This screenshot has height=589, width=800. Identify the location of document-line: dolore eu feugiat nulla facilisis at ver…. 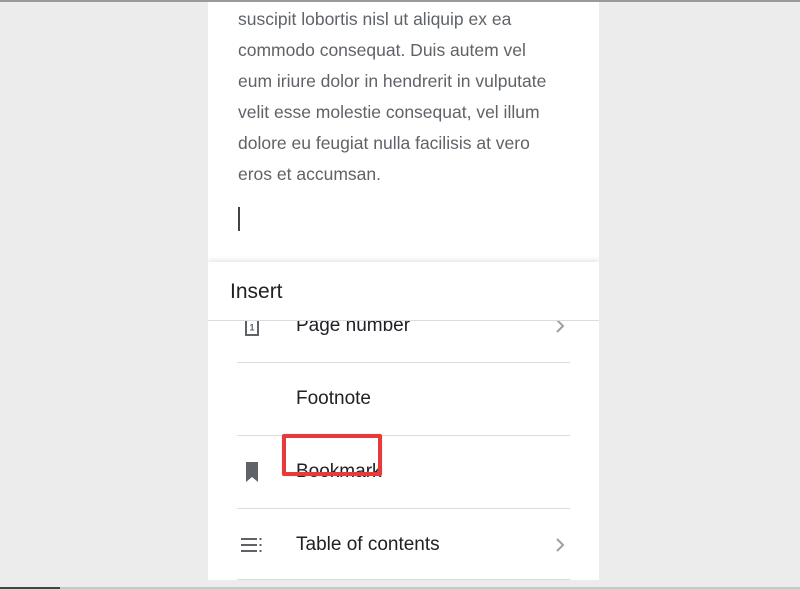
(384, 143).